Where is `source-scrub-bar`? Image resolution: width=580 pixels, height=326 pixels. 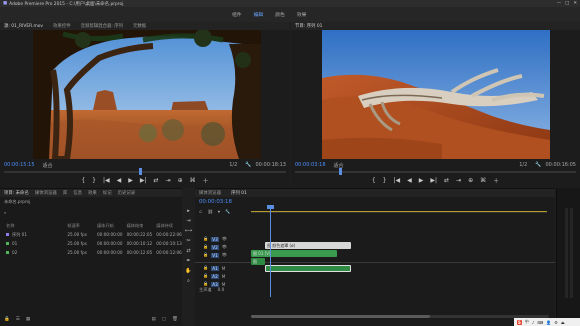 source-scrub-bar is located at coordinates (145, 171).